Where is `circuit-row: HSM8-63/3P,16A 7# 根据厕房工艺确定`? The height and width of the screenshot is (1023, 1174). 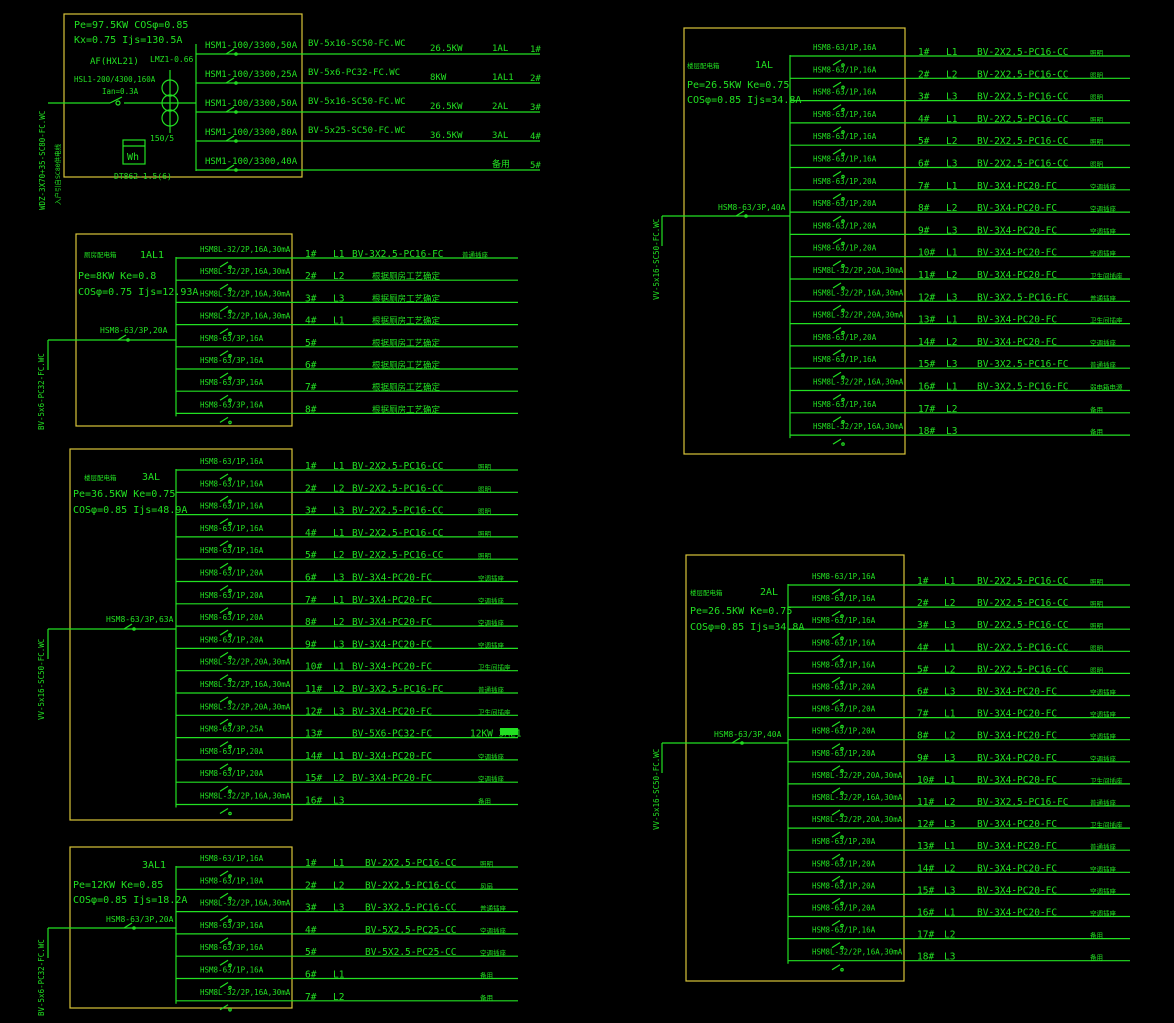 circuit-row: HSM8-63/3P,16A 7# 根据厕房工艺确定 is located at coordinates (347, 390).